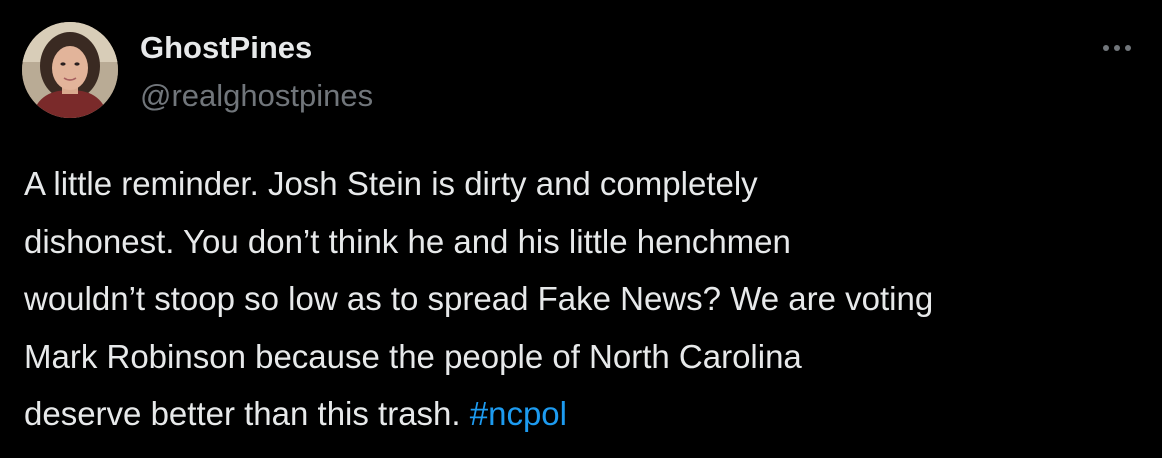 The height and width of the screenshot is (458, 1162). Describe the element at coordinates (518, 413) in the screenshot. I see `hashtag-link: #ncpol` at that location.